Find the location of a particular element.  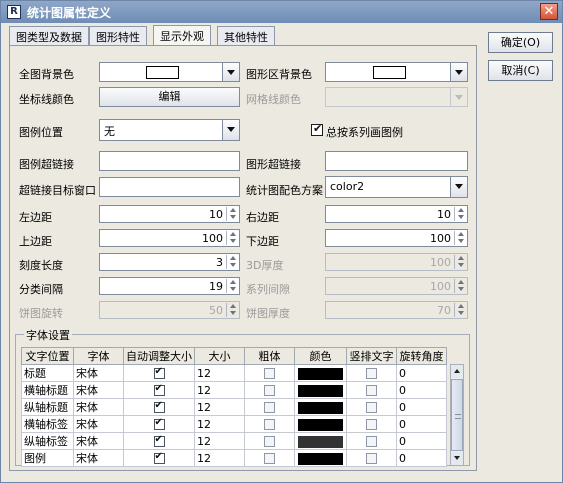

legend-link-input is located at coordinates (169, 161).